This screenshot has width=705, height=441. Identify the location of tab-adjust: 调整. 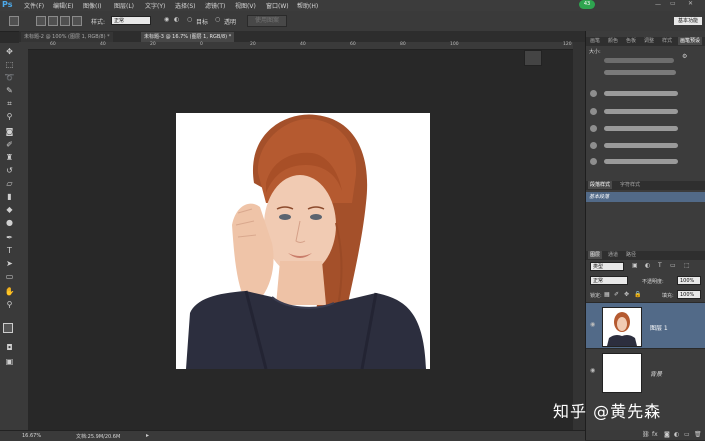
(649, 41).